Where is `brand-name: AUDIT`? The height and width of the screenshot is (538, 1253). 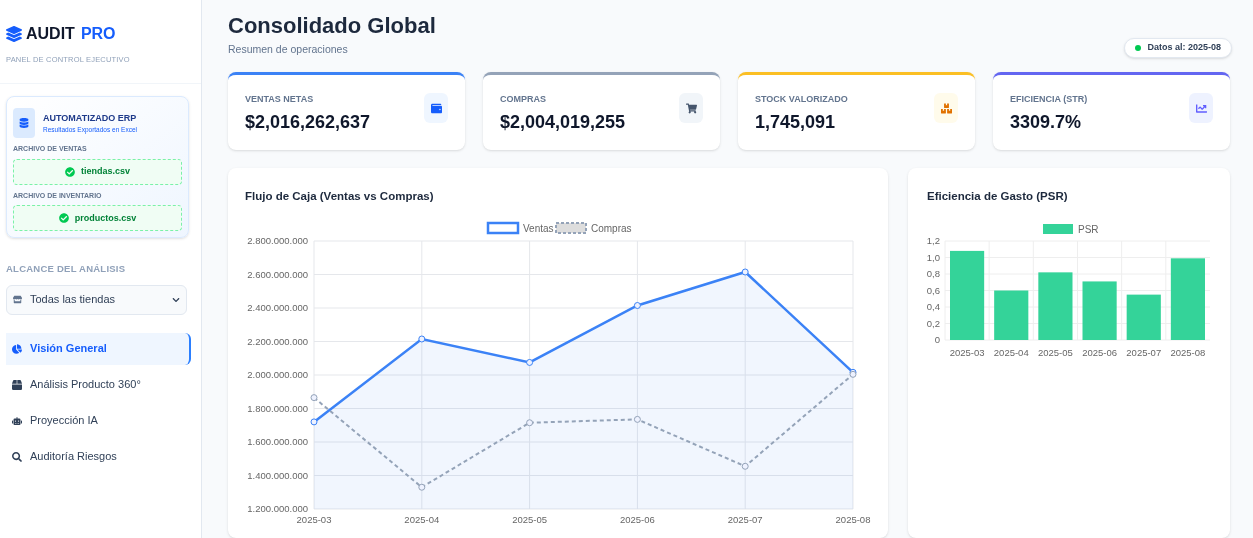 brand-name: AUDIT is located at coordinates (50, 34).